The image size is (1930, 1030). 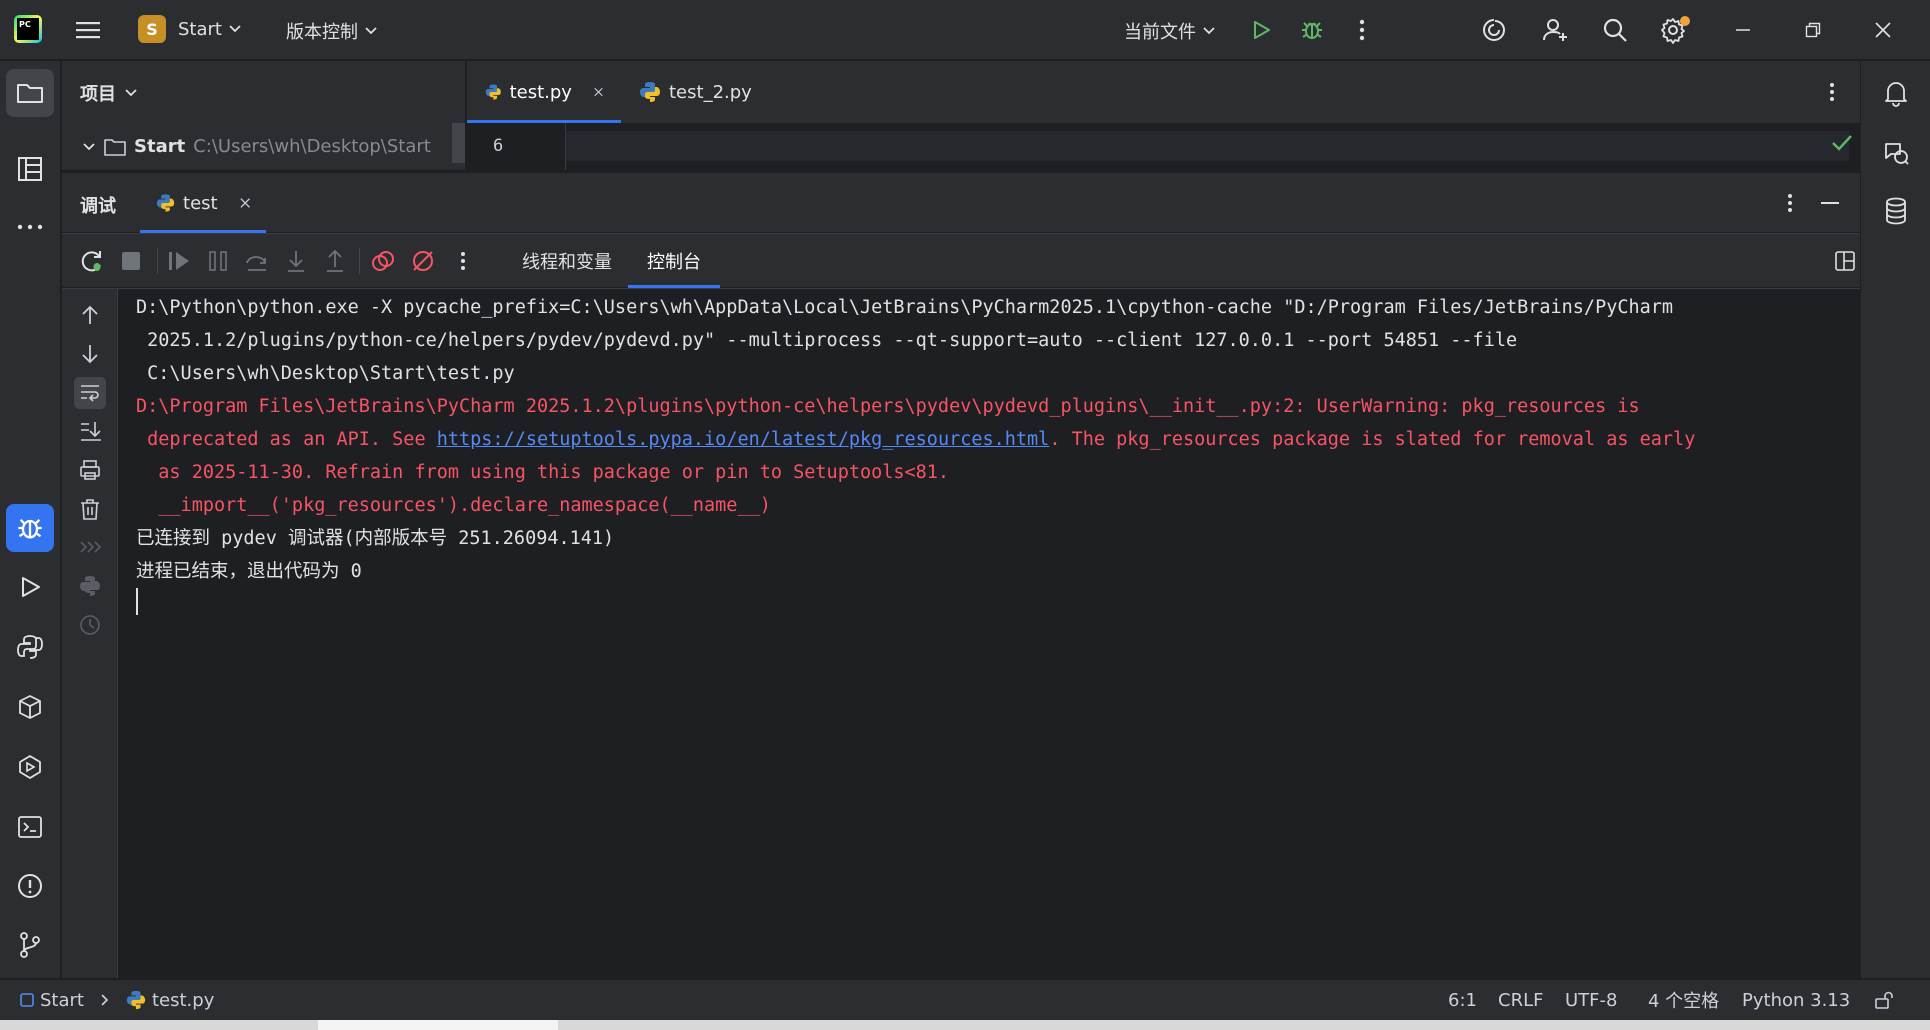 I want to click on scroll-to-end-button, so click(x=90, y=431).